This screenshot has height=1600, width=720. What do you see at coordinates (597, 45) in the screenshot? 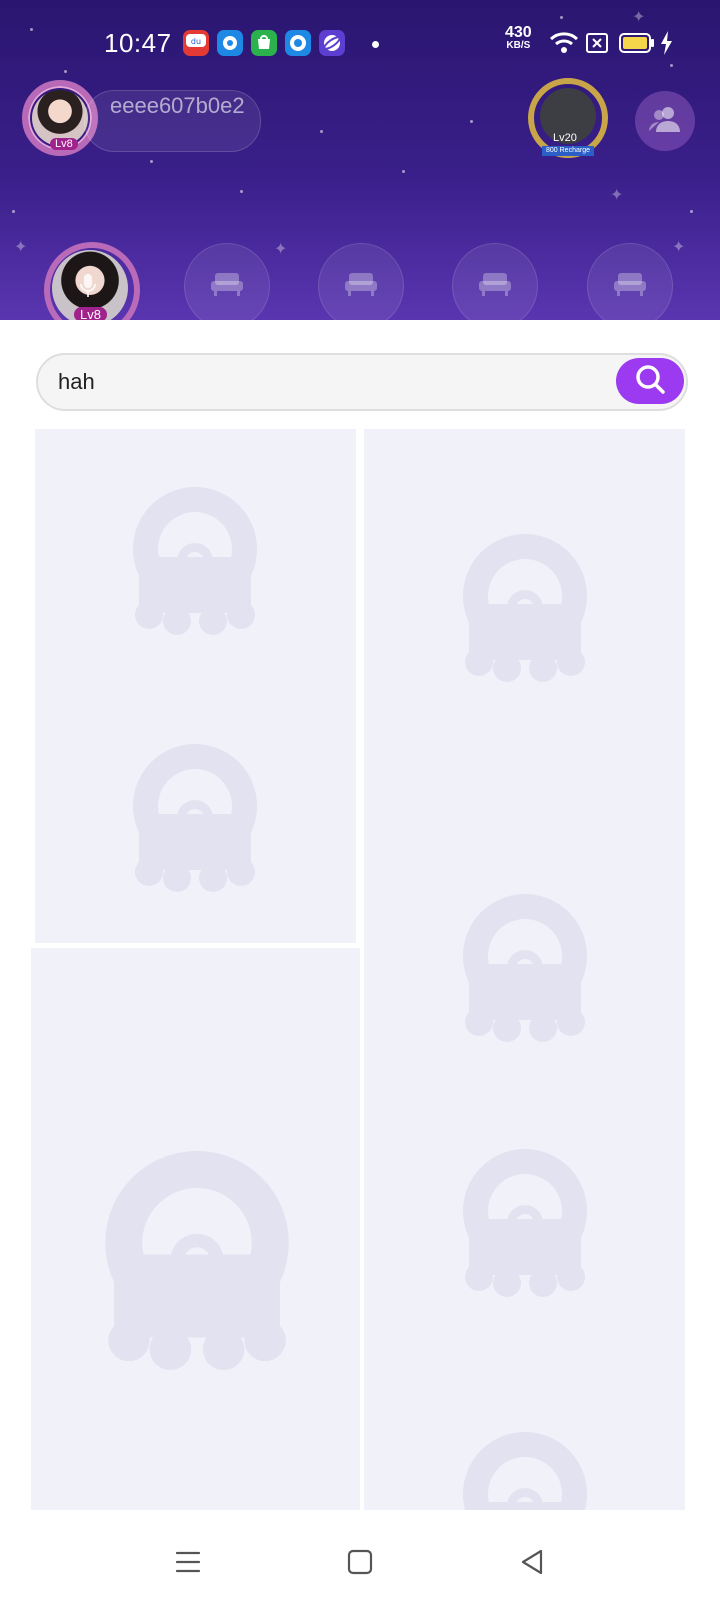
I see `sim-off-icon` at bounding box center [597, 45].